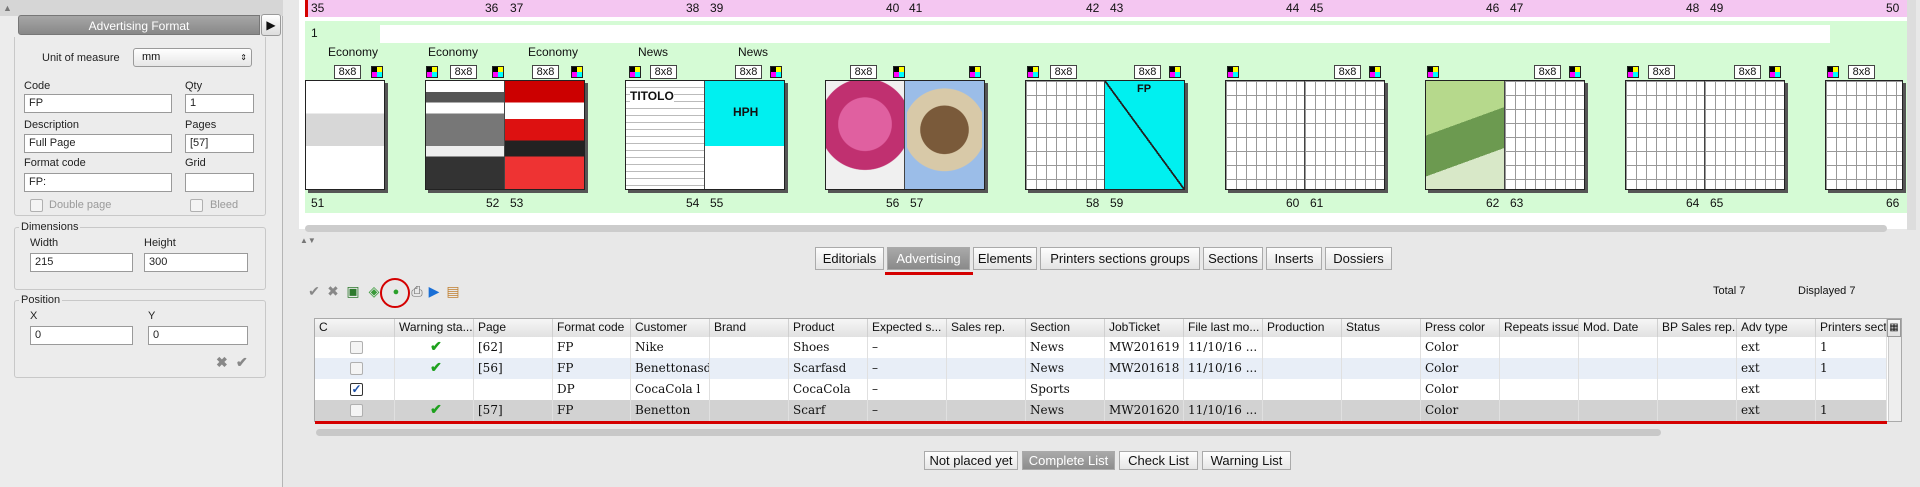 The width and height of the screenshot is (1920, 487). I want to click on height-field: 300, so click(196, 262).